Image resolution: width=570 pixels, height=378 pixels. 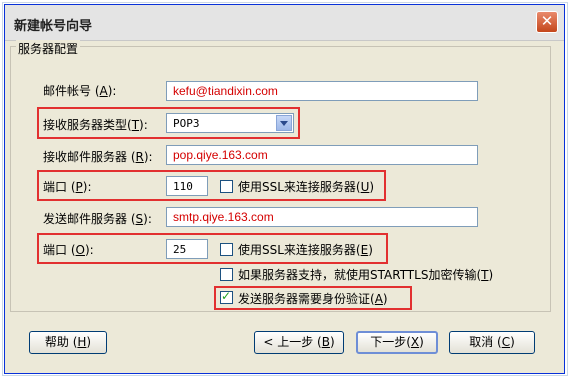 I want to click on close-icon: ✕, so click(x=547, y=22).